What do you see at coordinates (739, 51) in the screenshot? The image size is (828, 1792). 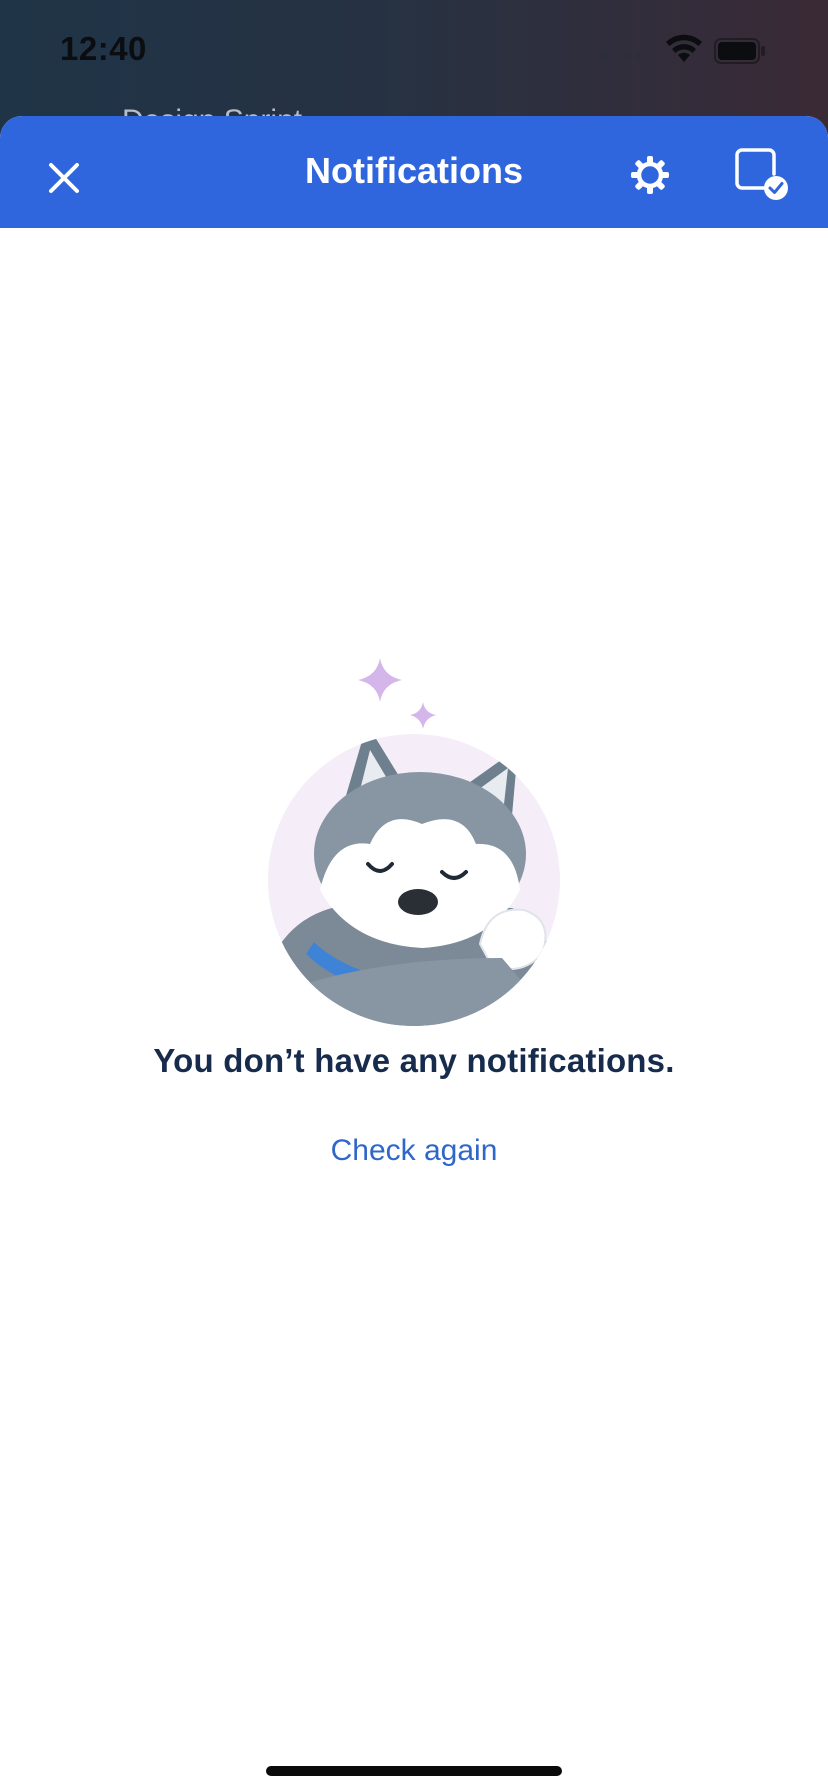 I see `battery-icon` at bounding box center [739, 51].